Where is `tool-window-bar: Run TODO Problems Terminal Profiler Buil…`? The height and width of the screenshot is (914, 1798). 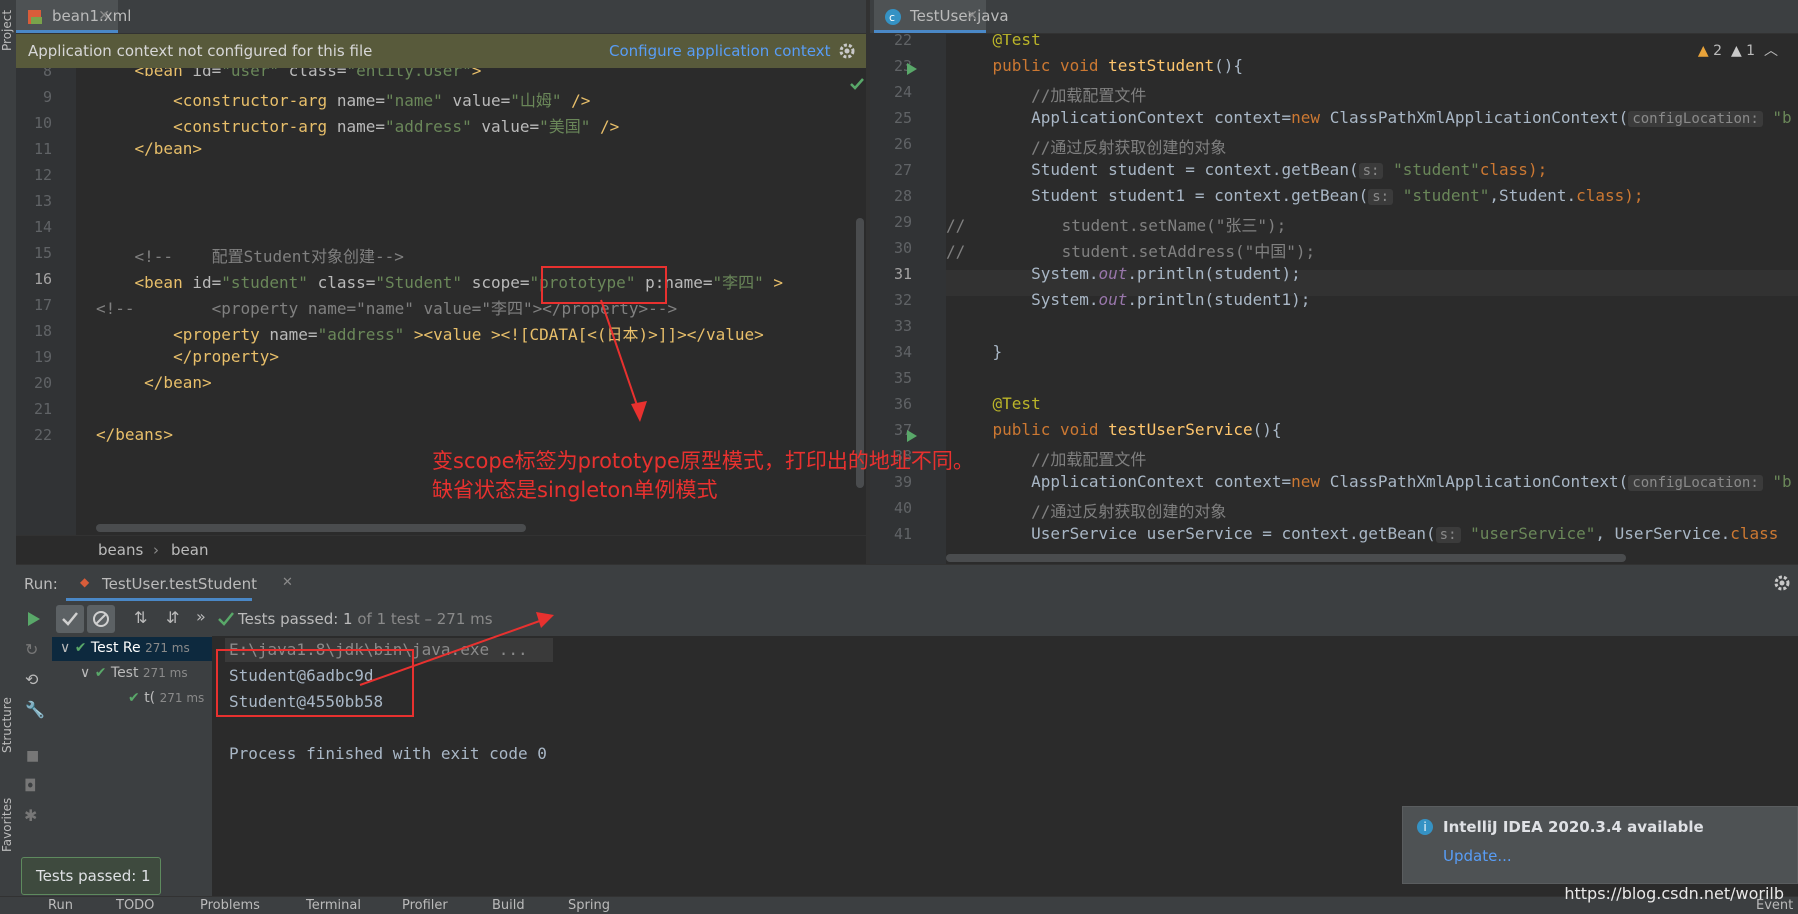
tool-window-bar: Run TODO Problems Terminal Profiler Buil… is located at coordinates (899, 905).